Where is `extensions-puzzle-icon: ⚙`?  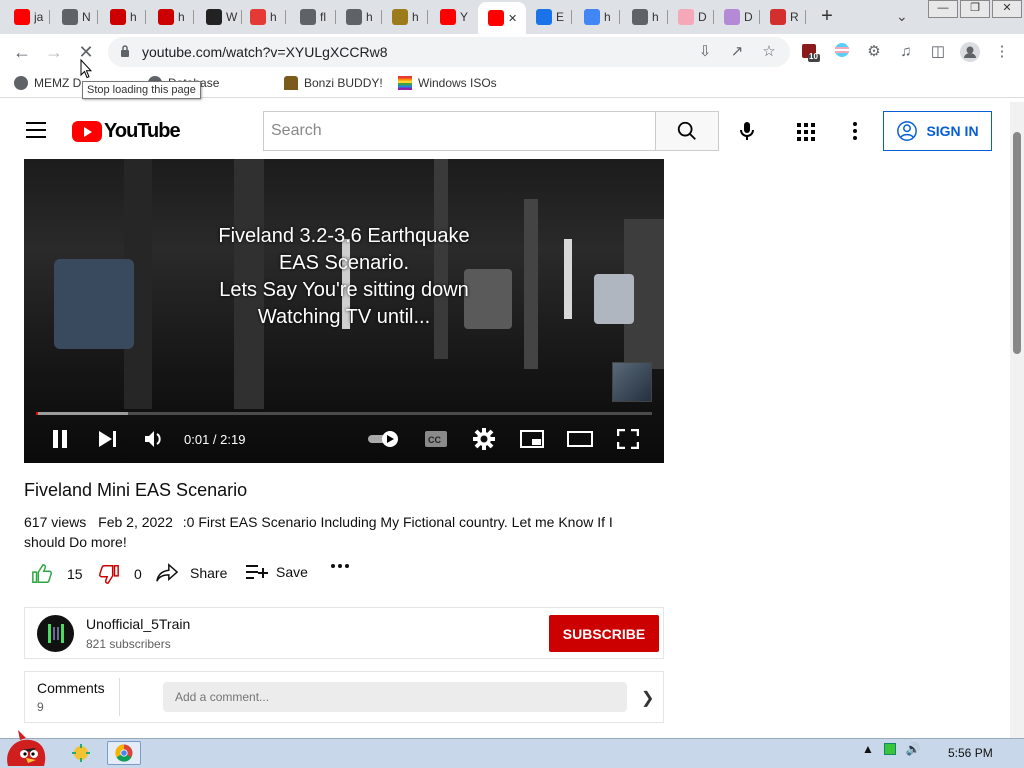 extensions-puzzle-icon: ⚙ is located at coordinates (874, 52).